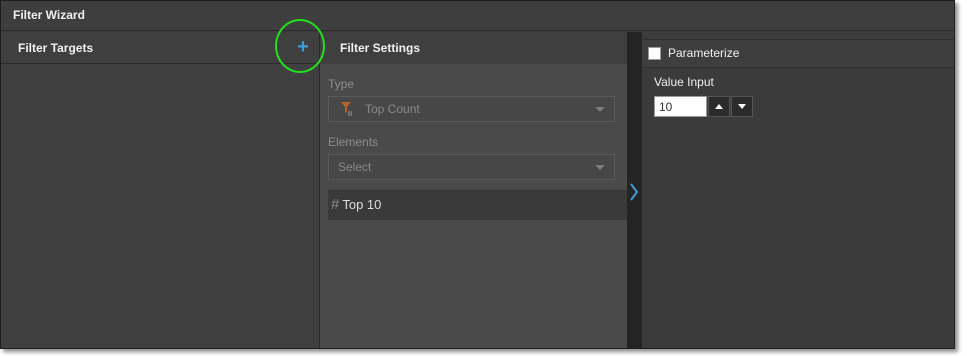 This screenshot has height=356, width=967. I want to click on list-item-label: Top 10, so click(362, 204).